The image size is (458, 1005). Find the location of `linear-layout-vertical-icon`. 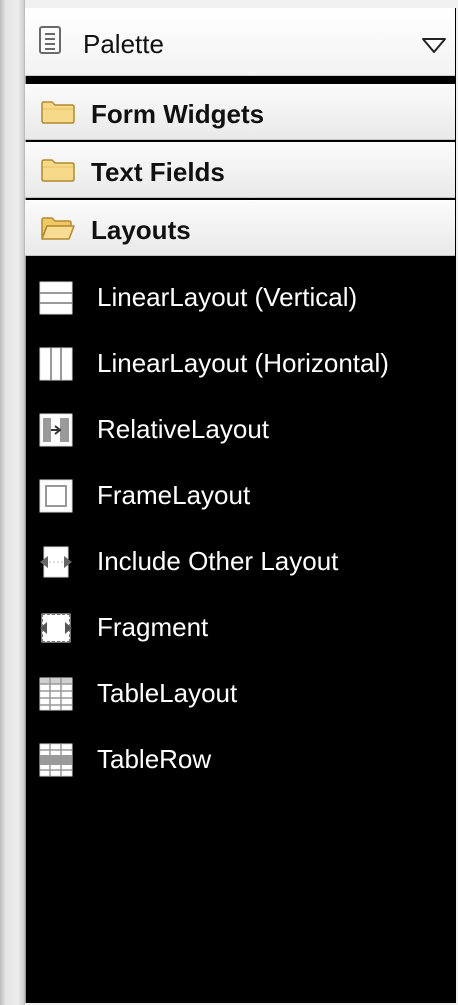

linear-layout-vertical-icon is located at coordinates (56, 298).